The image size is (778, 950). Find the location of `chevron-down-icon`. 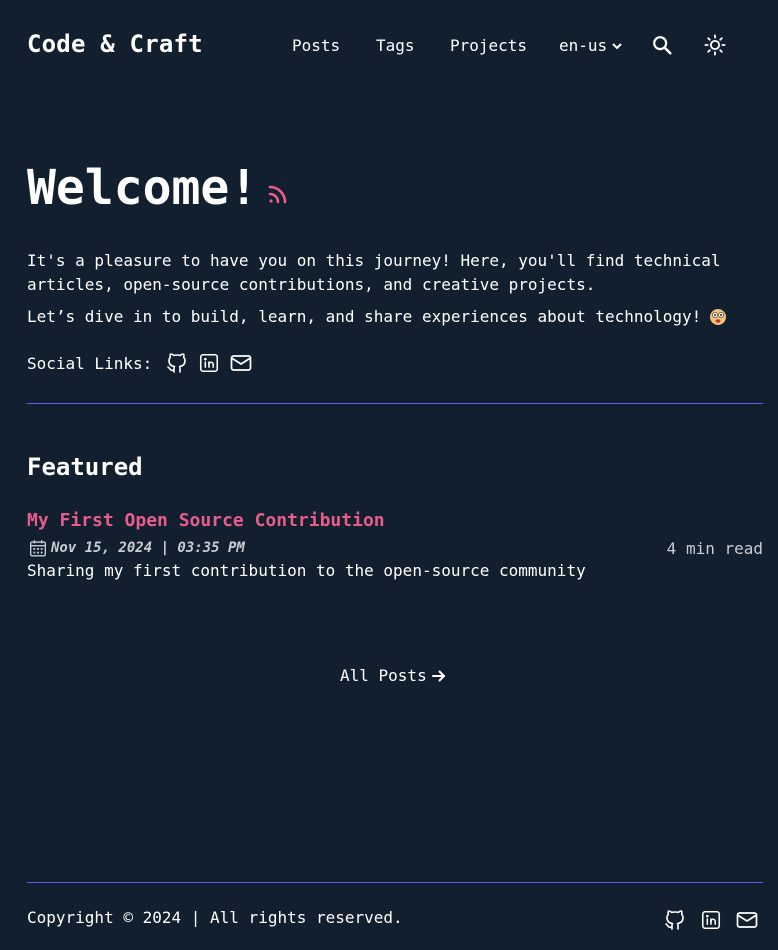

chevron-down-icon is located at coordinates (617, 46).